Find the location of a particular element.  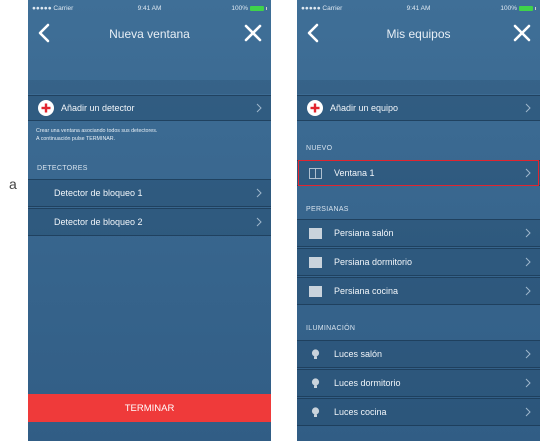

detector-label: Detector de bloqueo 1 is located at coordinates (98, 193).